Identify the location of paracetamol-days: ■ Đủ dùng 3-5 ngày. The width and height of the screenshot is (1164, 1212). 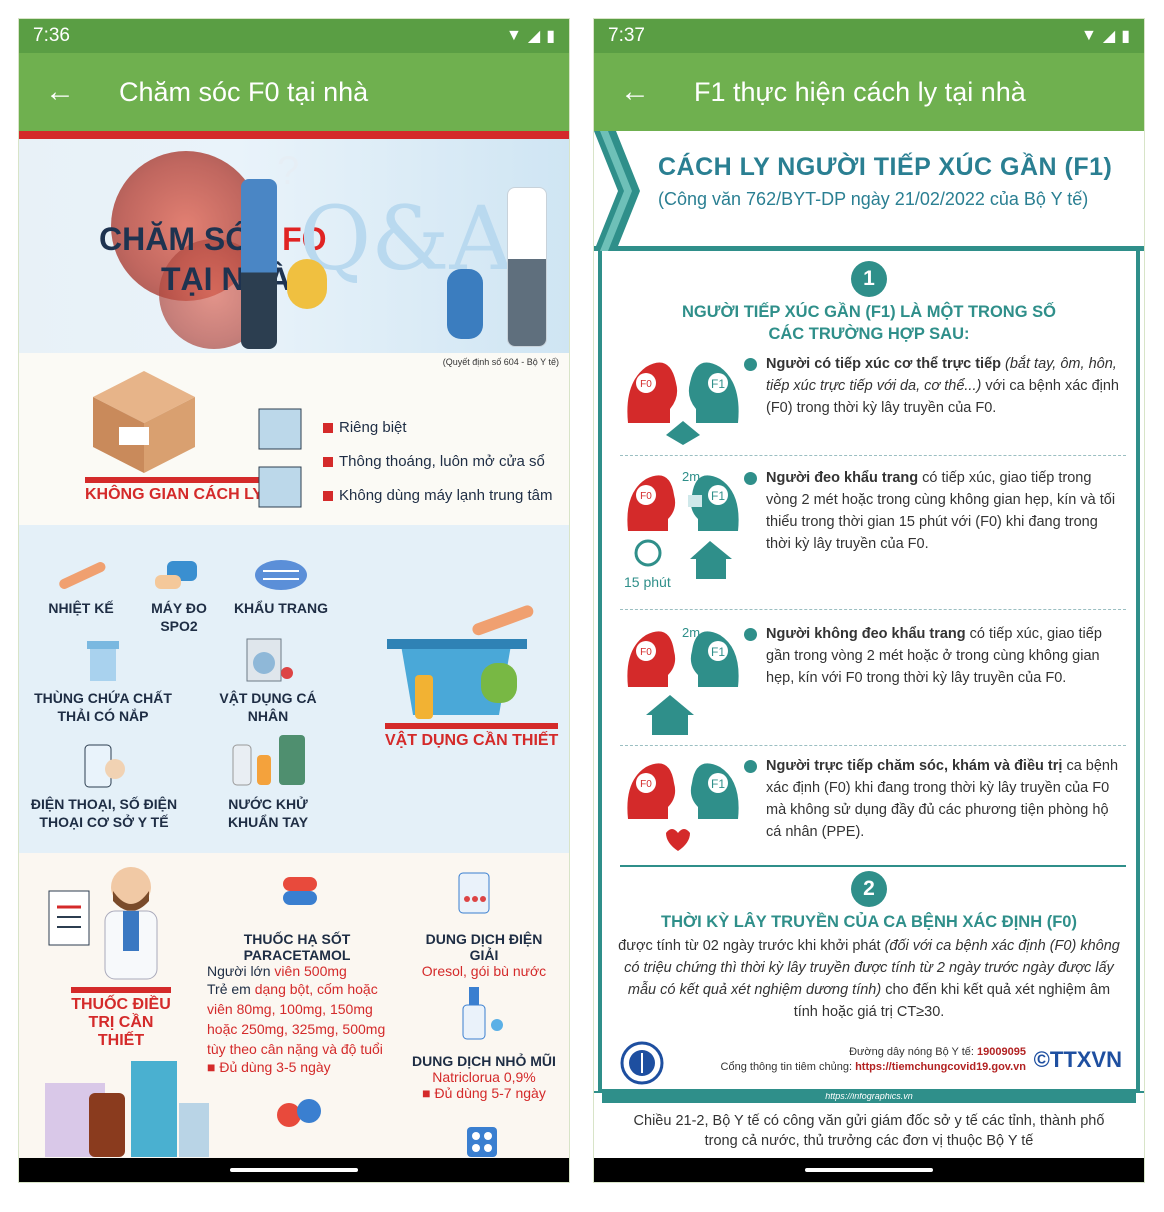
(269, 1067).